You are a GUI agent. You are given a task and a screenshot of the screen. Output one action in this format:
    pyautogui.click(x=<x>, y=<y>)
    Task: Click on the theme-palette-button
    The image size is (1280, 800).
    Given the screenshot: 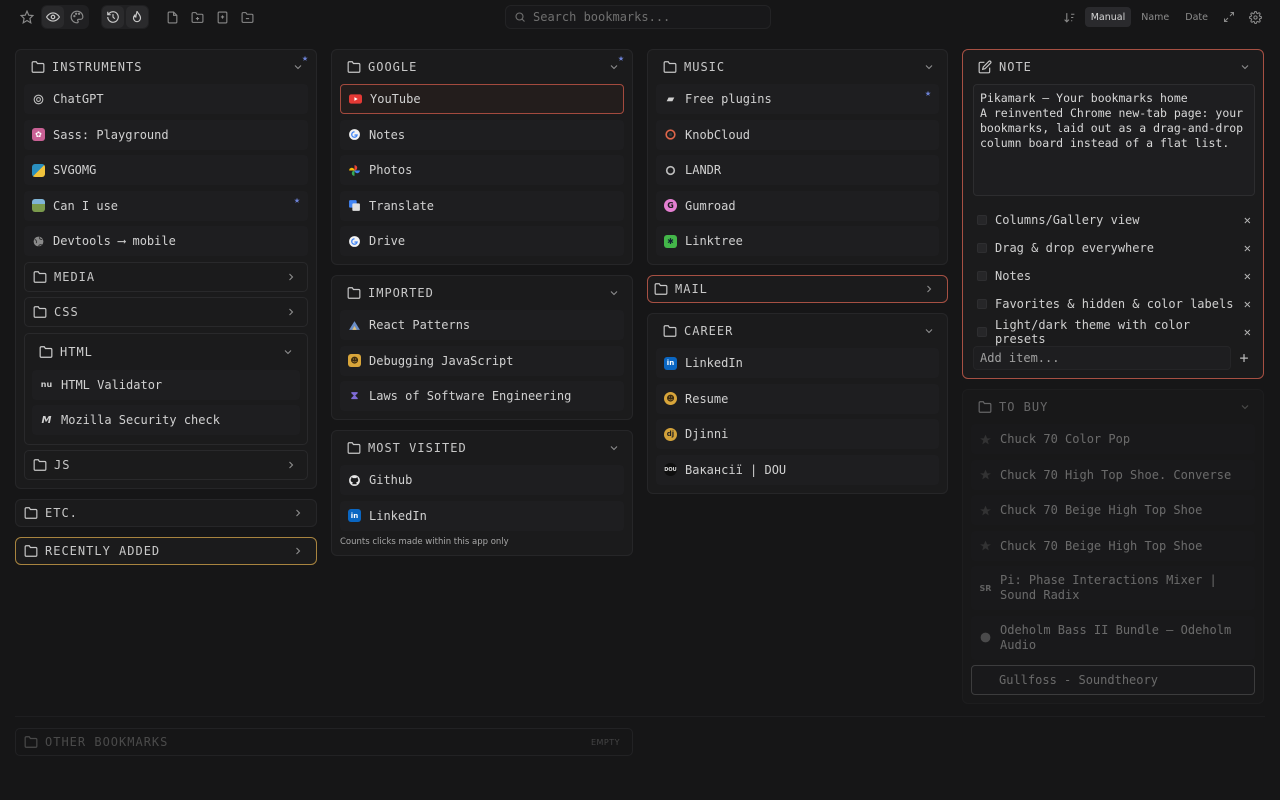 What is the action you would take?
    pyautogui.click(x=77, y=17)
    